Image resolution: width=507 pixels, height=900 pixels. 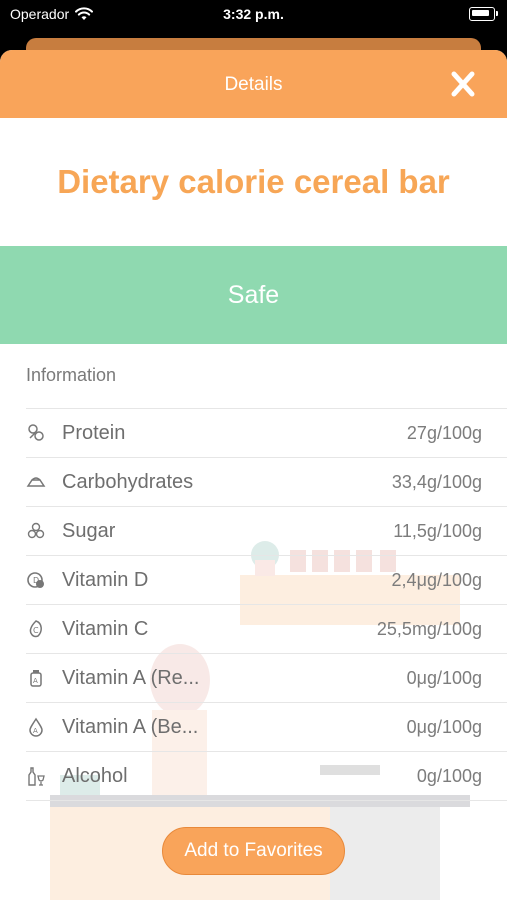 I want to click on safety-status-banner: Safe, so click(x=253, y=295).